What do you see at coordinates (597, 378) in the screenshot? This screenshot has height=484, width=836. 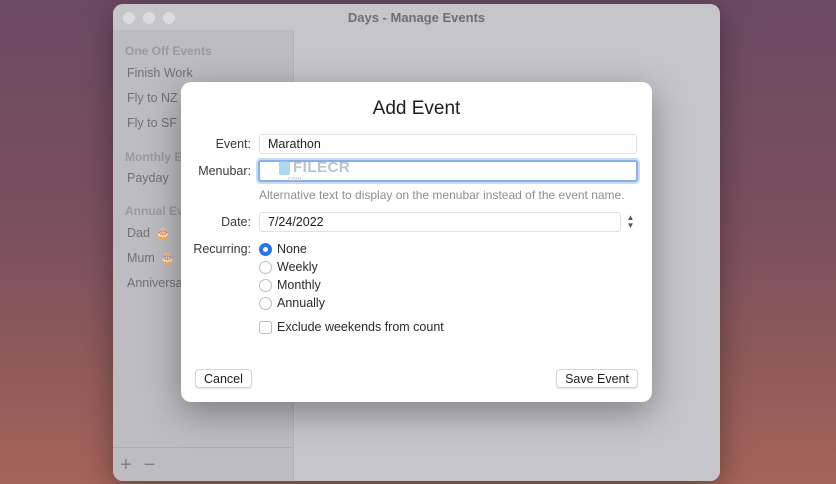 I see `save-event-button: Save Event` at bounding box center [597, 378].